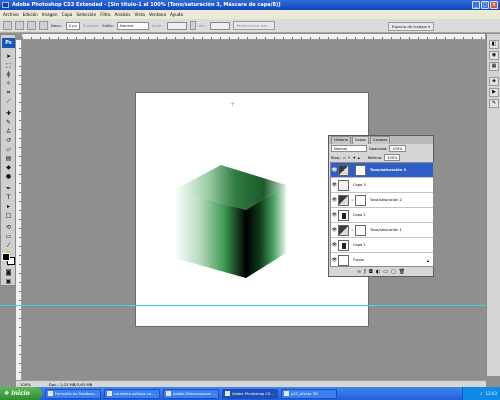 The width and height of the screenshot is (500, 400). Describe the element at coordinates (485, 5) in the screenshot. I see `maximize-icon: □` at that location.